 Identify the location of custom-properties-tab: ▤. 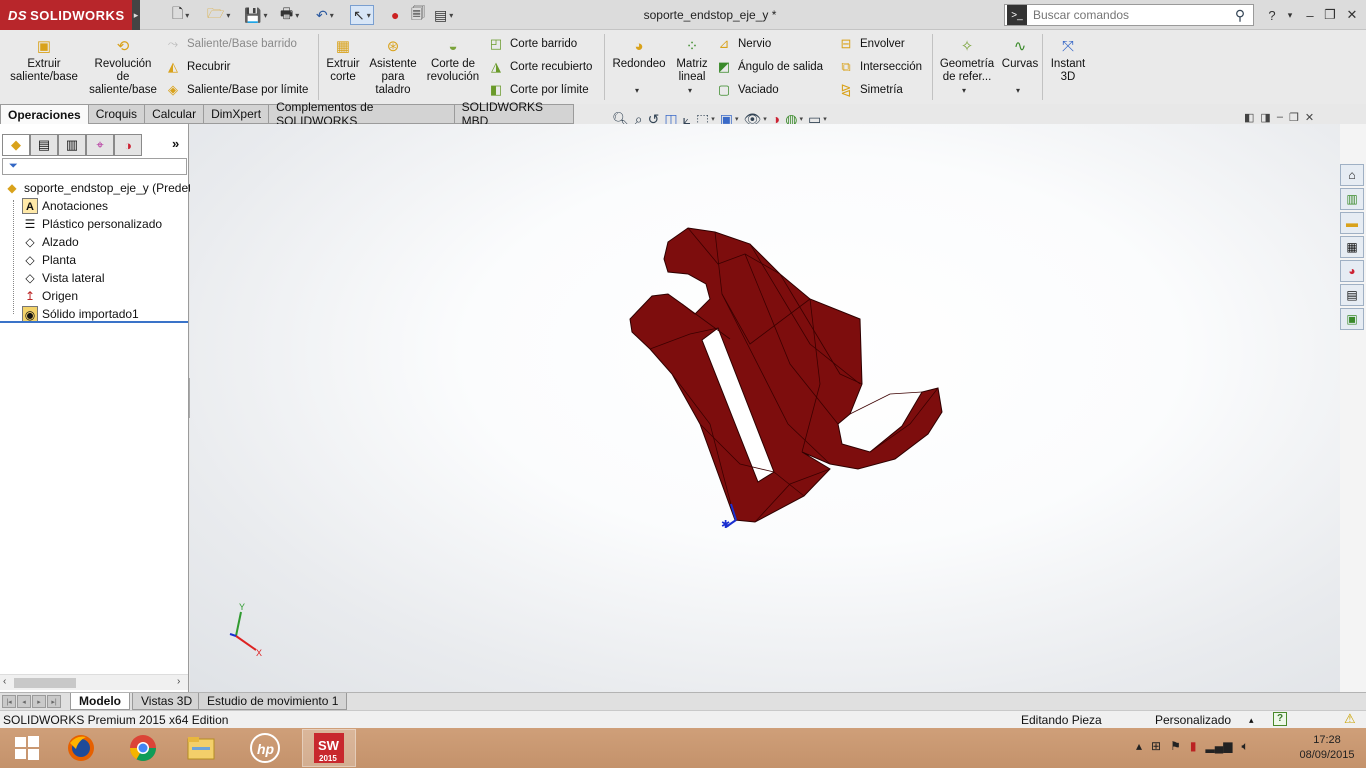
(1352, 295).